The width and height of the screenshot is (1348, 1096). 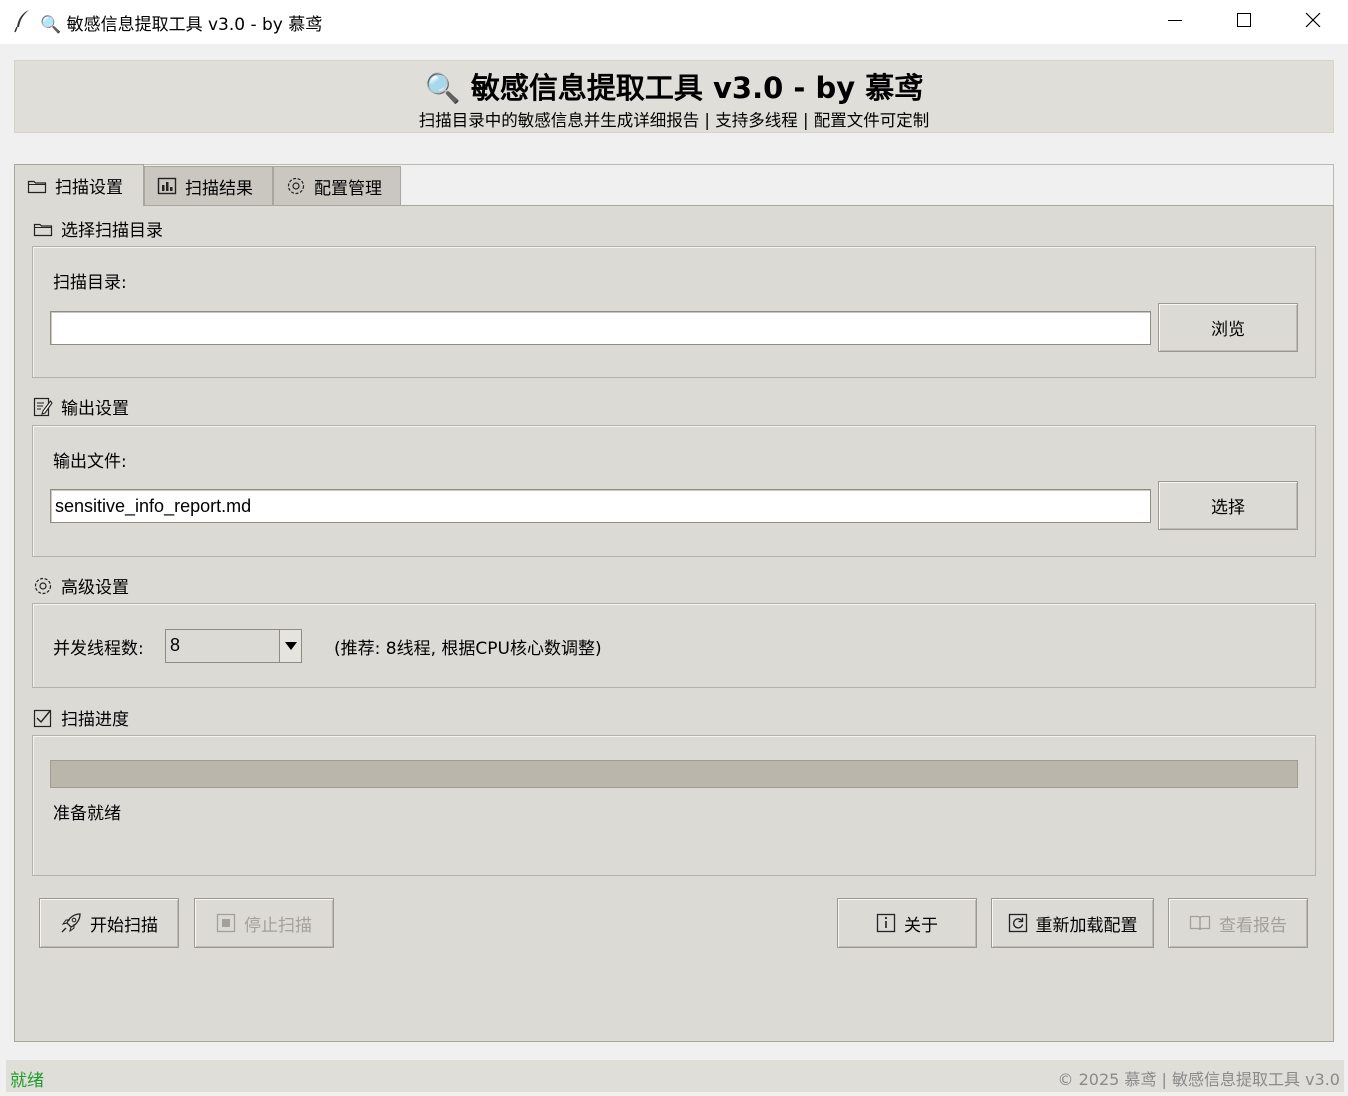 I want to click on minimize-icon, so click(x=1175, y=22).